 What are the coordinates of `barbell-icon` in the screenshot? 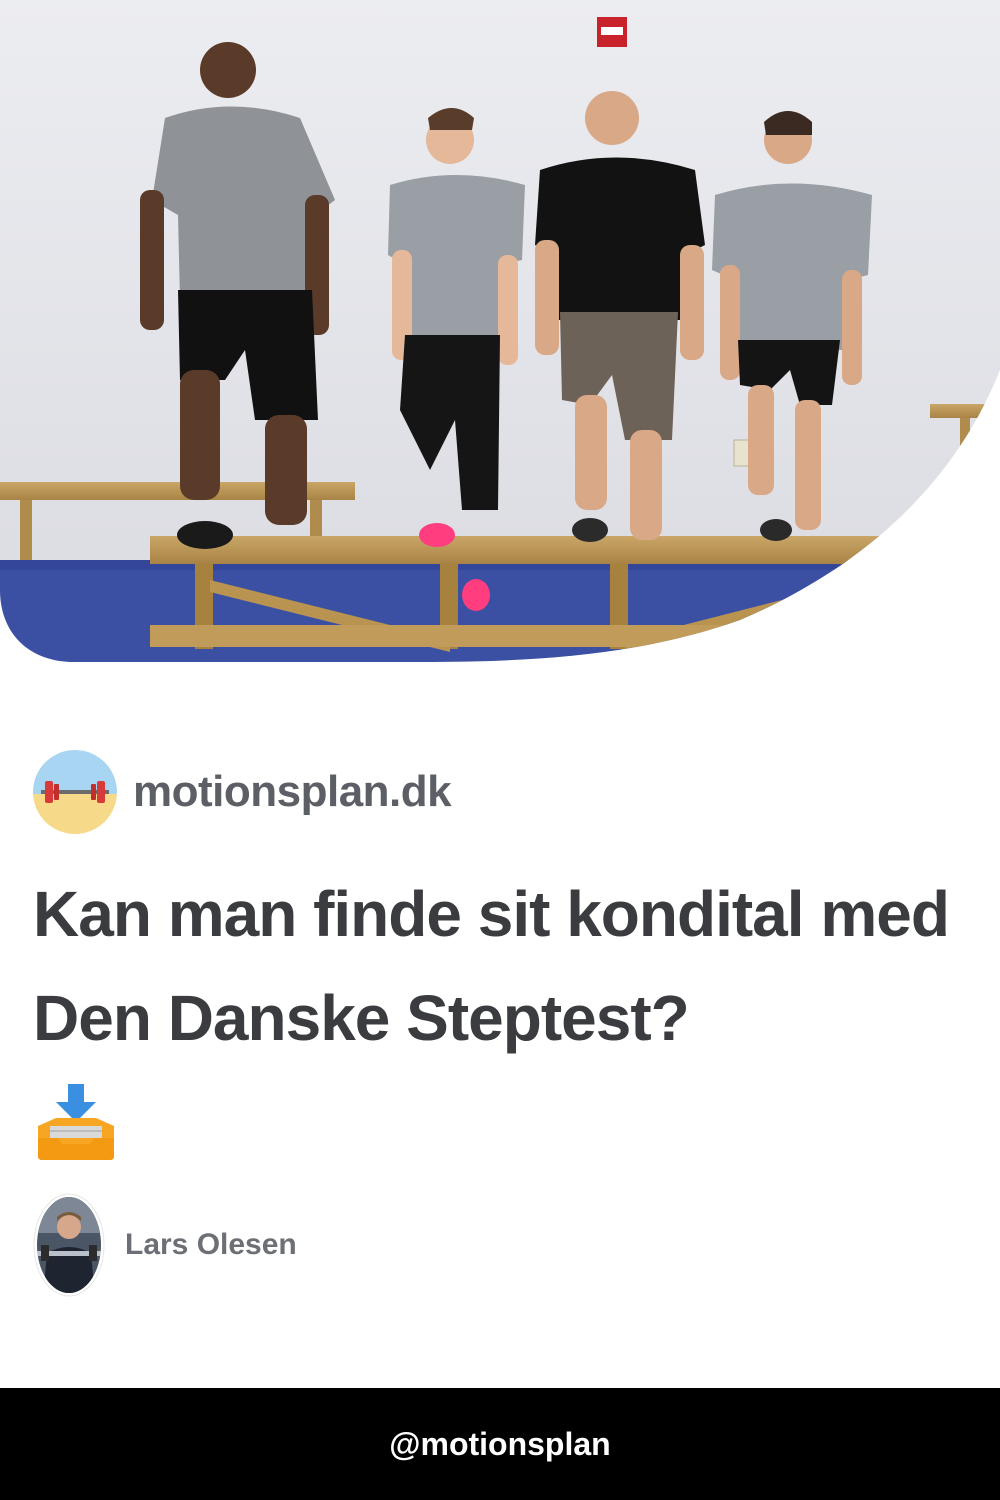 It's located at (75, 792).